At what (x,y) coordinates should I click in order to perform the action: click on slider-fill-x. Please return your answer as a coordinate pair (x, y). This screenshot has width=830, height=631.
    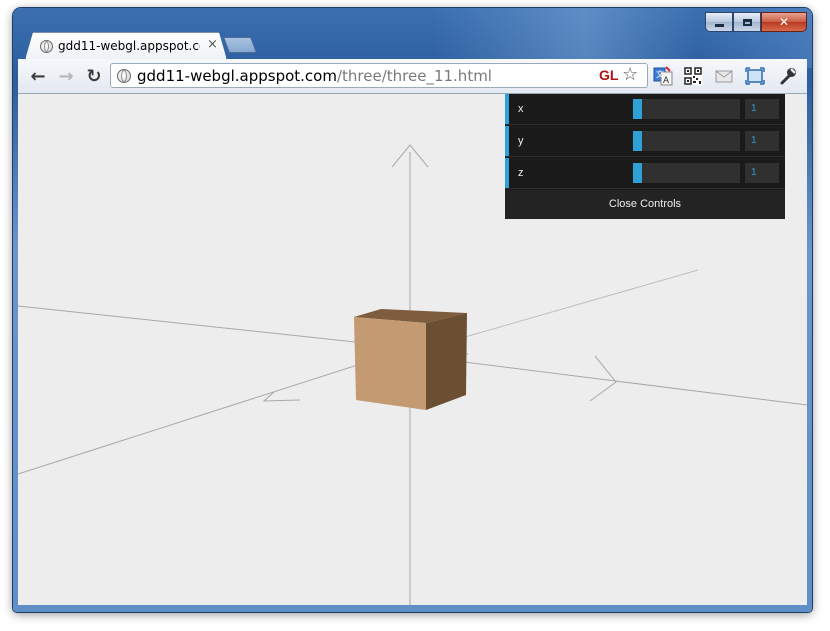
    Looking at the image, I should click on (637, 109).